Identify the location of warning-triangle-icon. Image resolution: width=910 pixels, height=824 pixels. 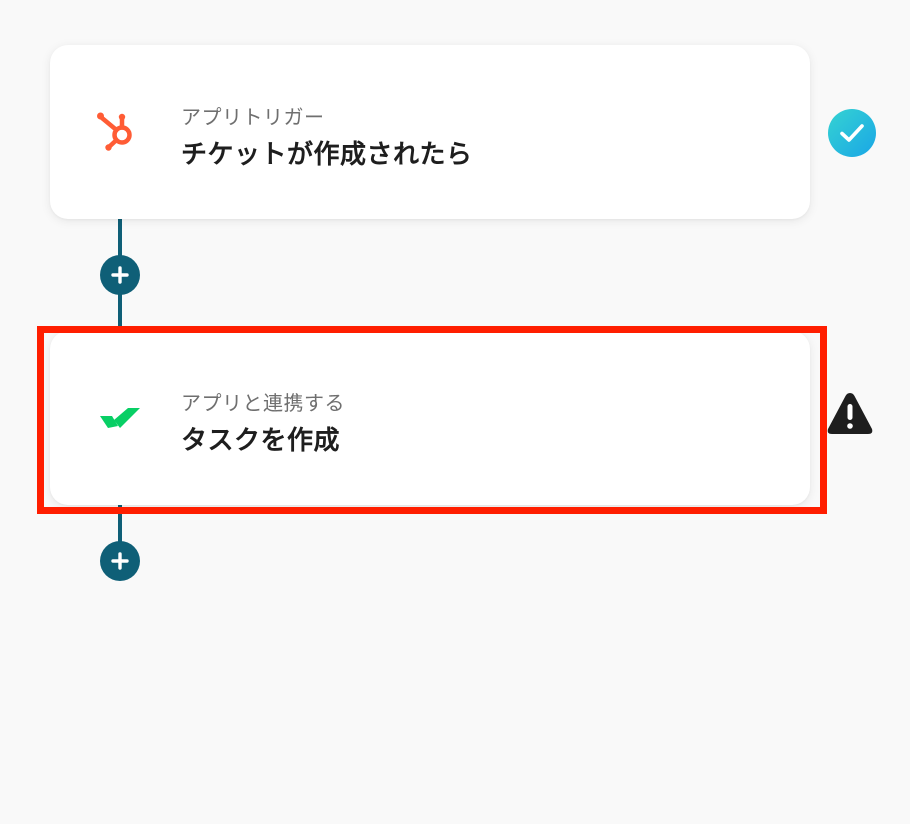
(850, 414).